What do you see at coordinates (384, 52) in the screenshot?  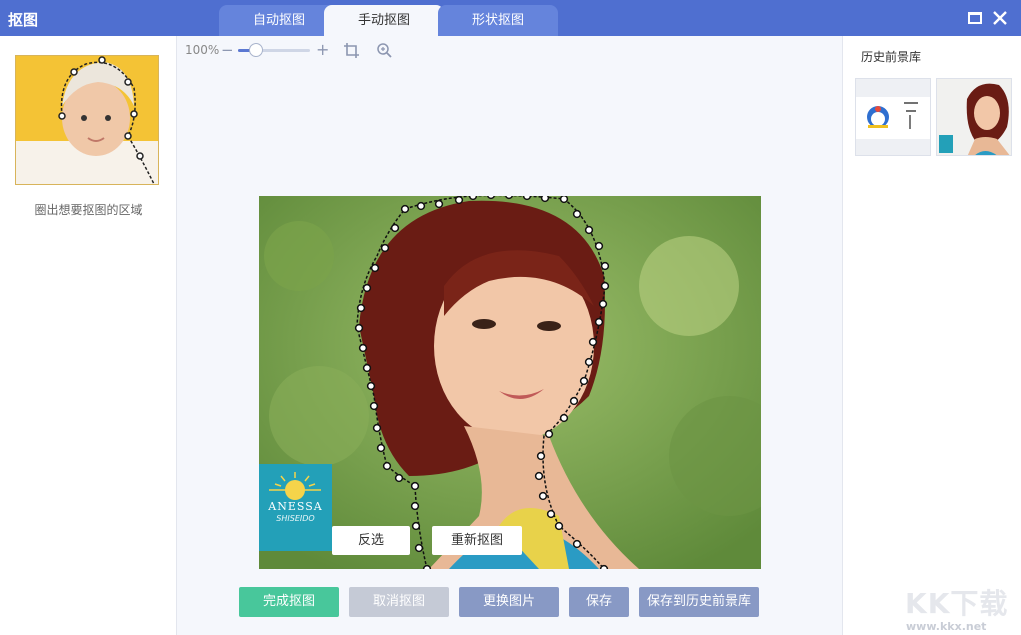 I see `zoom-fit-icon` at bounding box center [384, 52].